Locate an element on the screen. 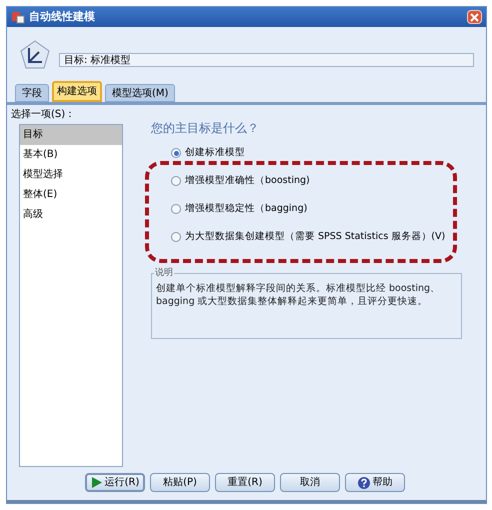  list-item: 高级 is located at coordinates (71, 215).